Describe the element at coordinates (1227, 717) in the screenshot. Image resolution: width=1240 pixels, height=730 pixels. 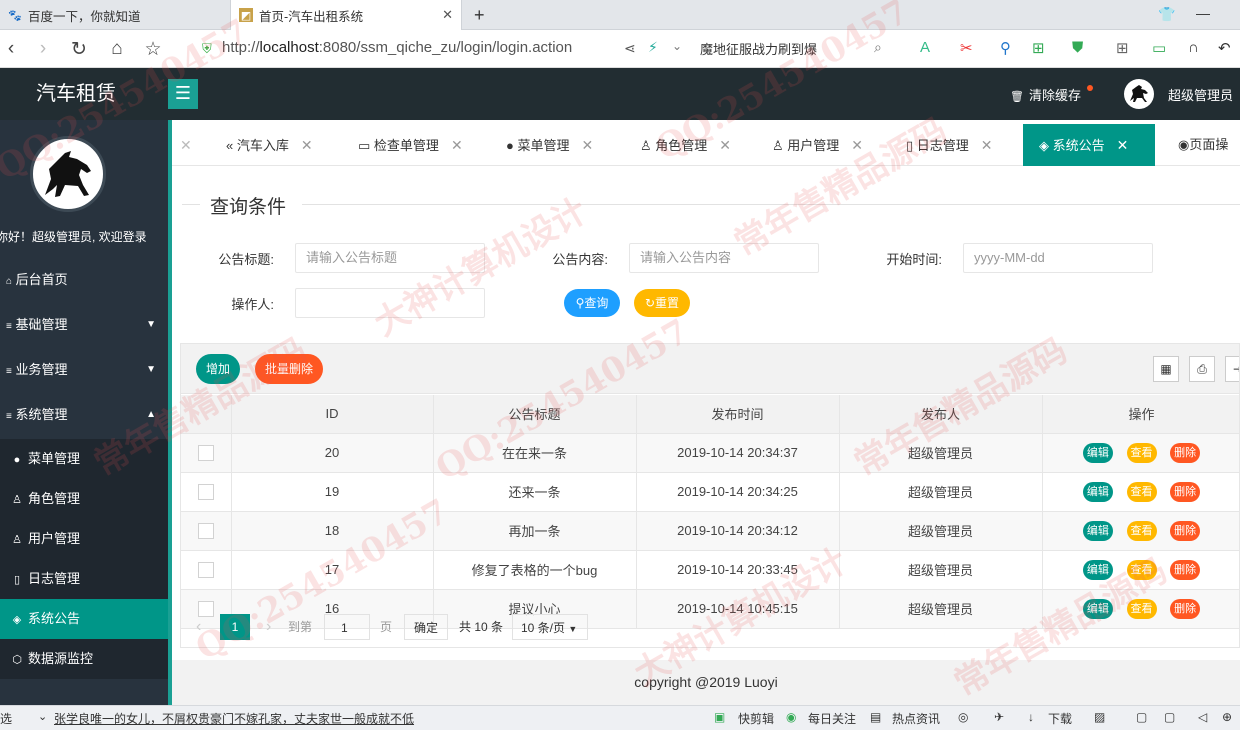
I see `zoom-icon: ⊕` at that location.